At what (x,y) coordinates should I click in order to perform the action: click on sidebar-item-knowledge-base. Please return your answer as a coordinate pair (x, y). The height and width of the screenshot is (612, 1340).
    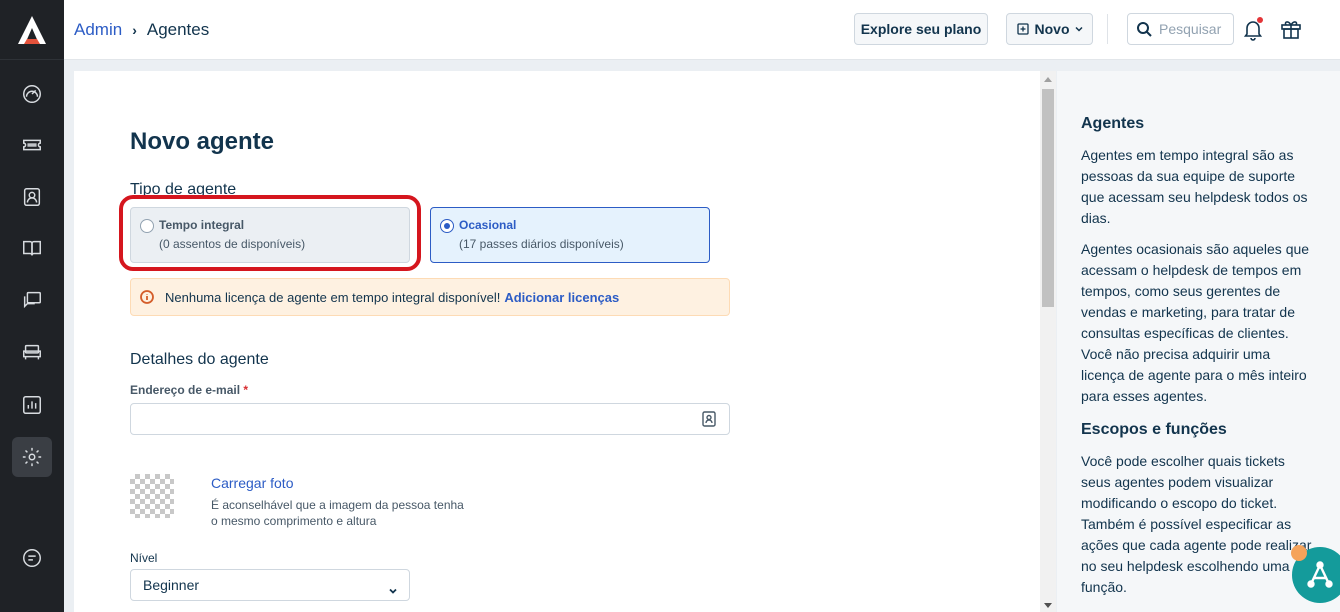
    Looking at the image, I should click on (32, 248).